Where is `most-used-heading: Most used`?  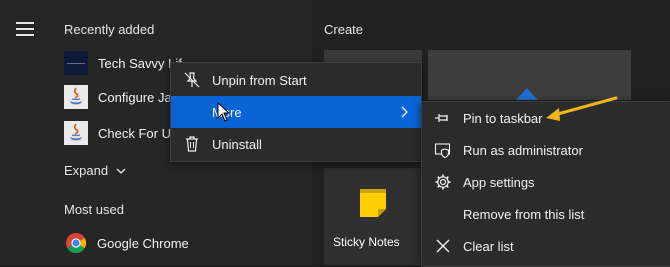
most-used-heading: Most used is located at coordinates (94, 209).